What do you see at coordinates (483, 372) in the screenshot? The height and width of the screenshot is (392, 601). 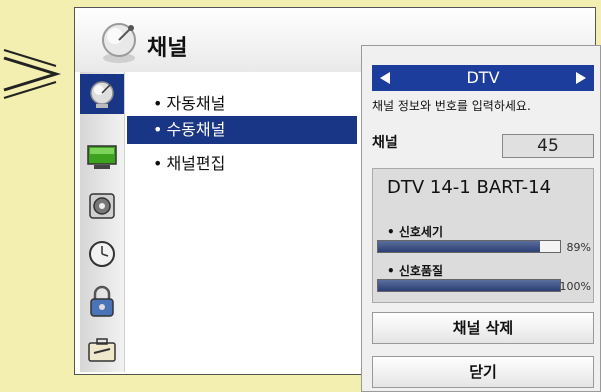 I see `close-button: 닫기` at bounding box center [483, 372].